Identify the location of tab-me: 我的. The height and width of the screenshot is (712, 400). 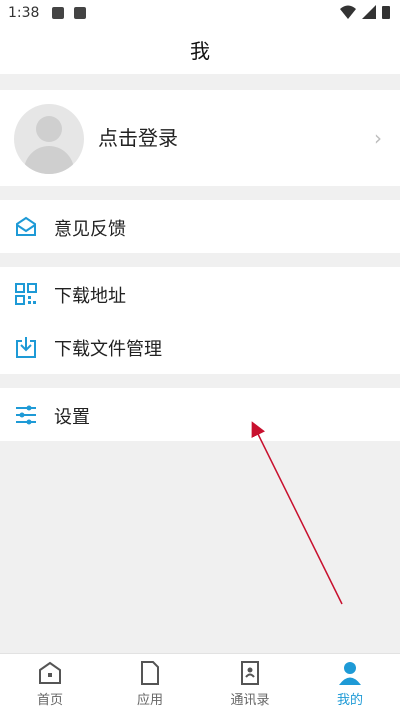
(350, 683).